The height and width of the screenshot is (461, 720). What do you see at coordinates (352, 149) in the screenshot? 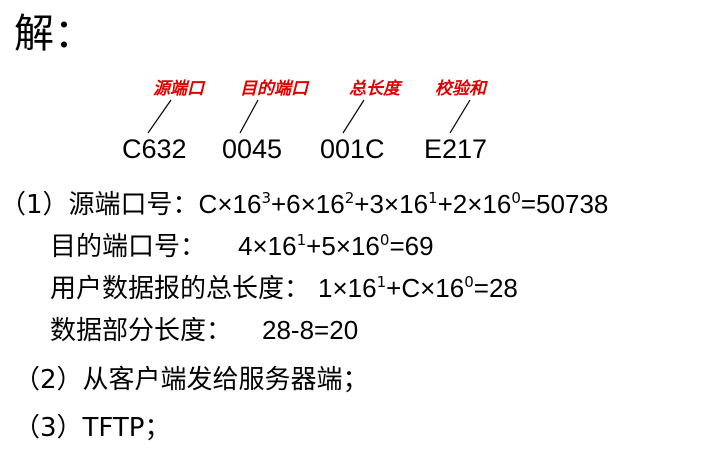
I see `hex-total-length: 001C` at bounding box center [352, 149].